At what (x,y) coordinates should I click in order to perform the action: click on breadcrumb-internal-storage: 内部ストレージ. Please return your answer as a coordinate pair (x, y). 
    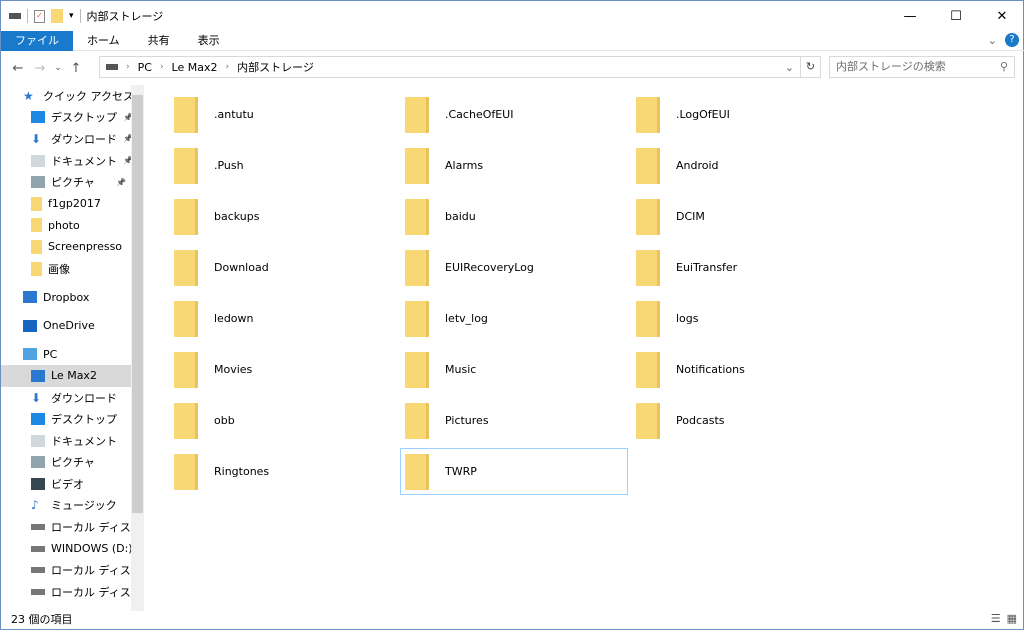
    Looking at the image, I should click on (275, 67).